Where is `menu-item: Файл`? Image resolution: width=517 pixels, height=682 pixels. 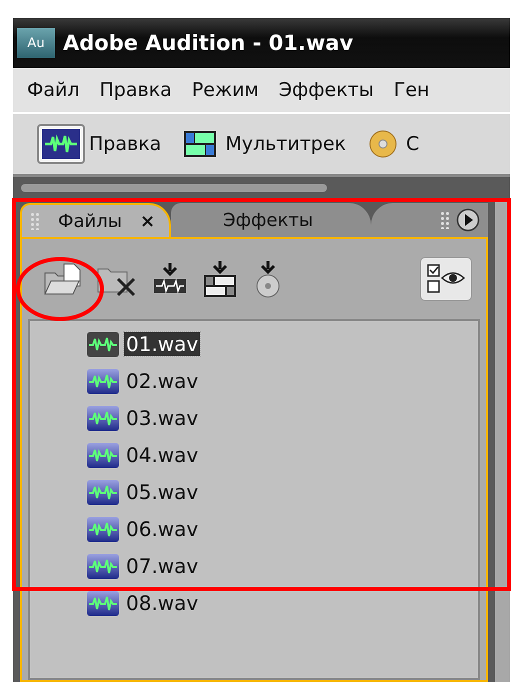
menu-item: Файл is located at coordinates (53, 90).